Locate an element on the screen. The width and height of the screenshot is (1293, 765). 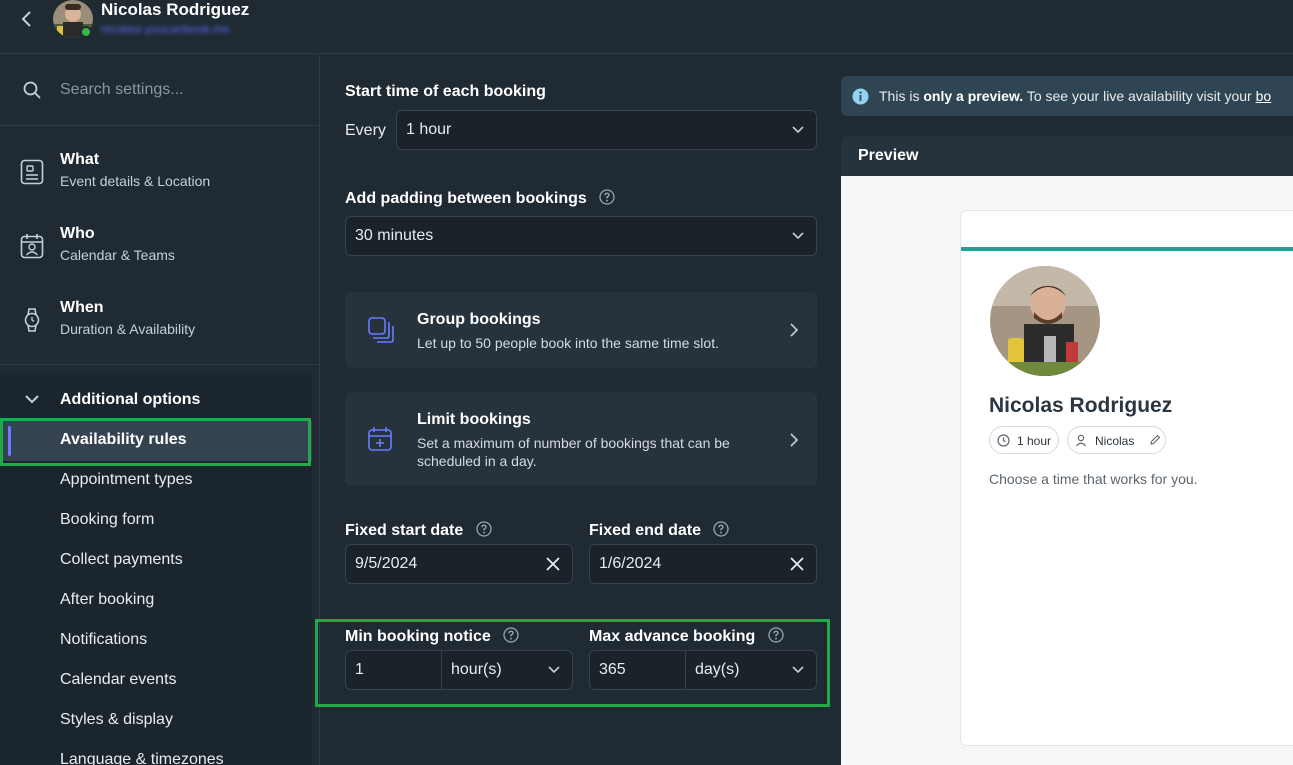
booking-page-link: bo is located at coordinates (1264, 96).